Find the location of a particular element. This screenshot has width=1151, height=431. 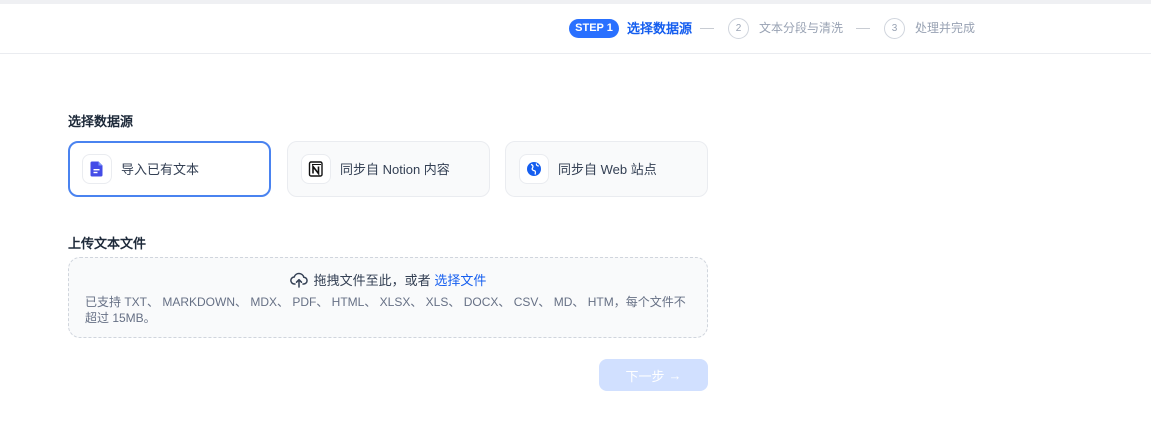

step-3-number: 3 is located at coordinates (894, 28).